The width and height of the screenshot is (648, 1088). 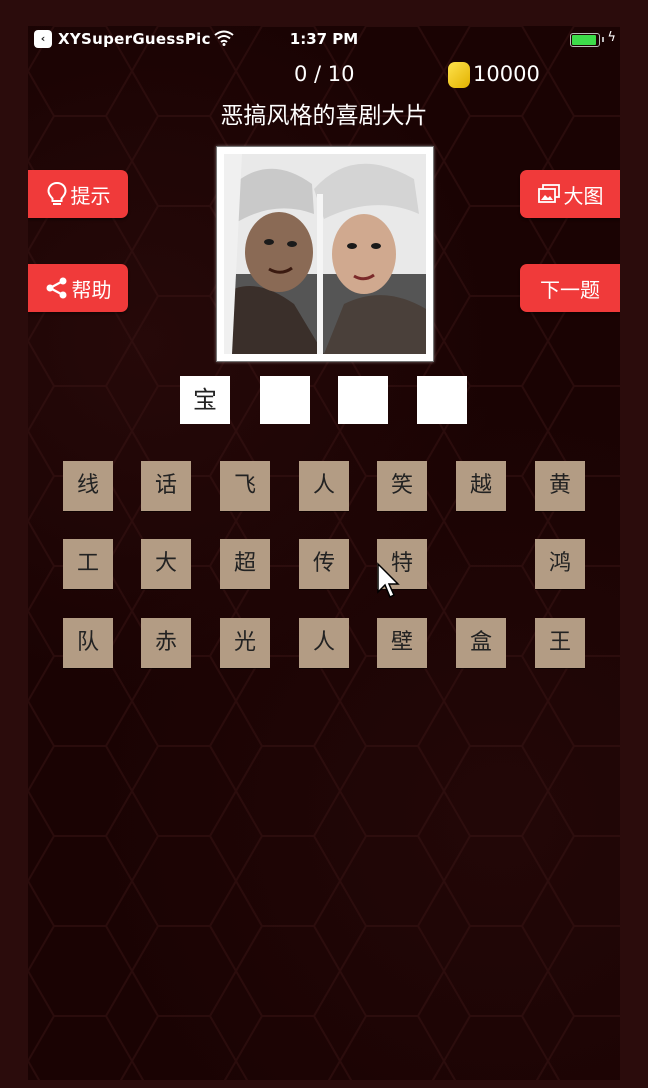 I want to click on battery-level-fill, so click(x=584, y=40).